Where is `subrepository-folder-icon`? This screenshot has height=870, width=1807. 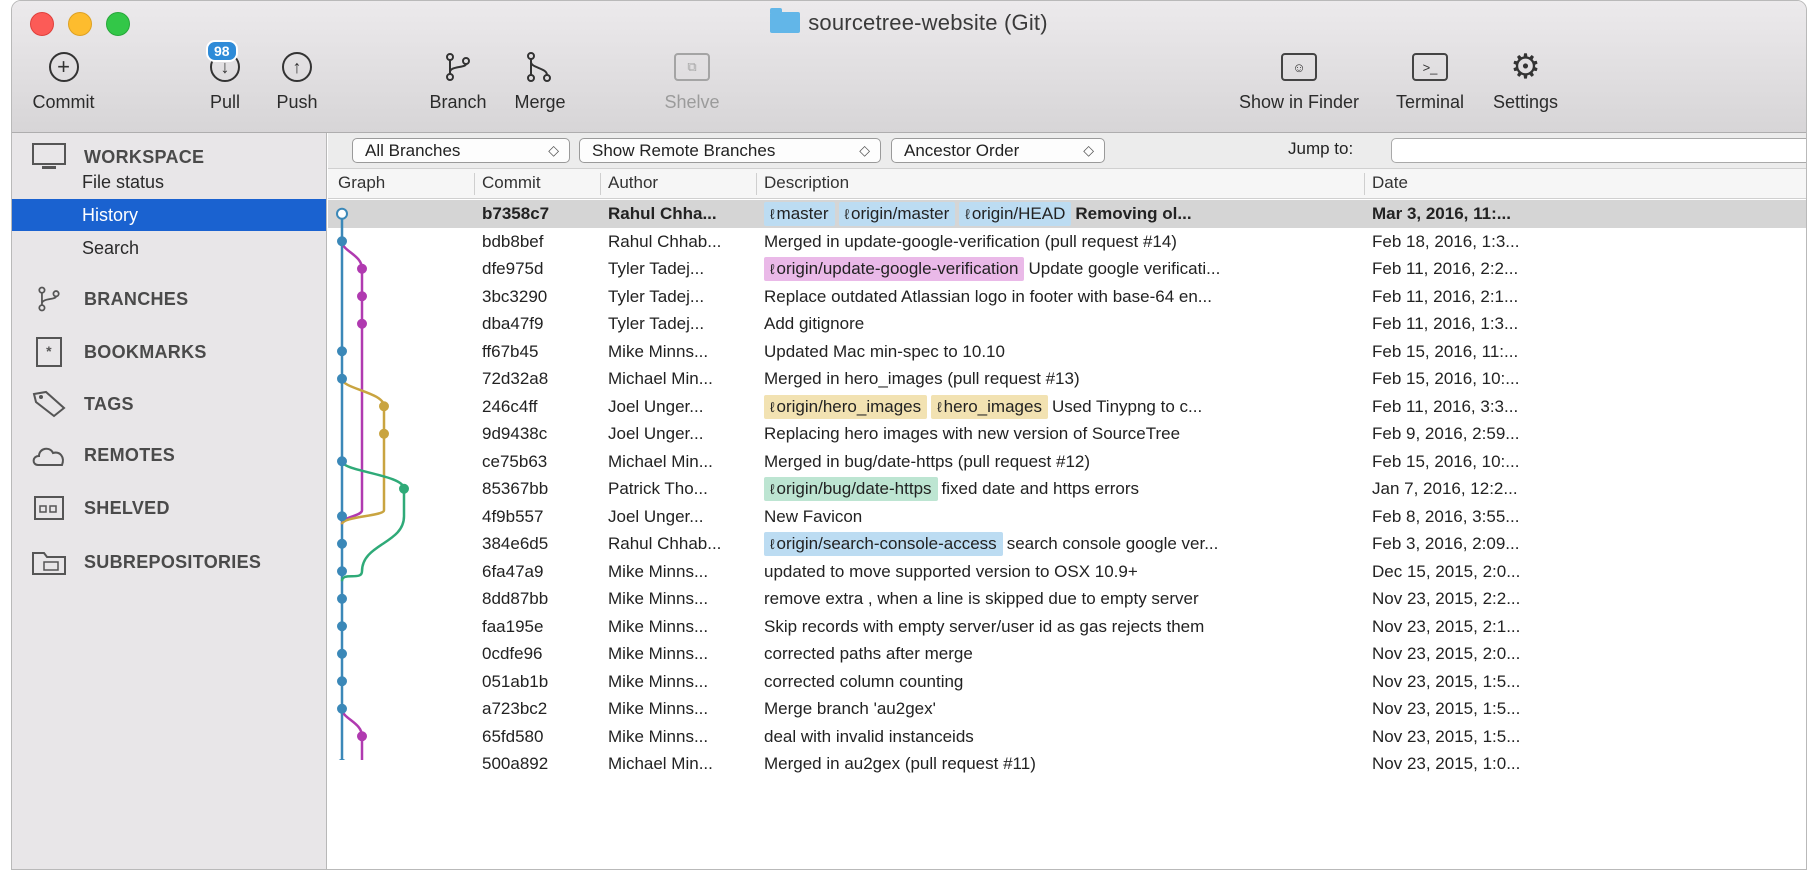 subrepository-folder-icon is located at coordinates (49, 562).